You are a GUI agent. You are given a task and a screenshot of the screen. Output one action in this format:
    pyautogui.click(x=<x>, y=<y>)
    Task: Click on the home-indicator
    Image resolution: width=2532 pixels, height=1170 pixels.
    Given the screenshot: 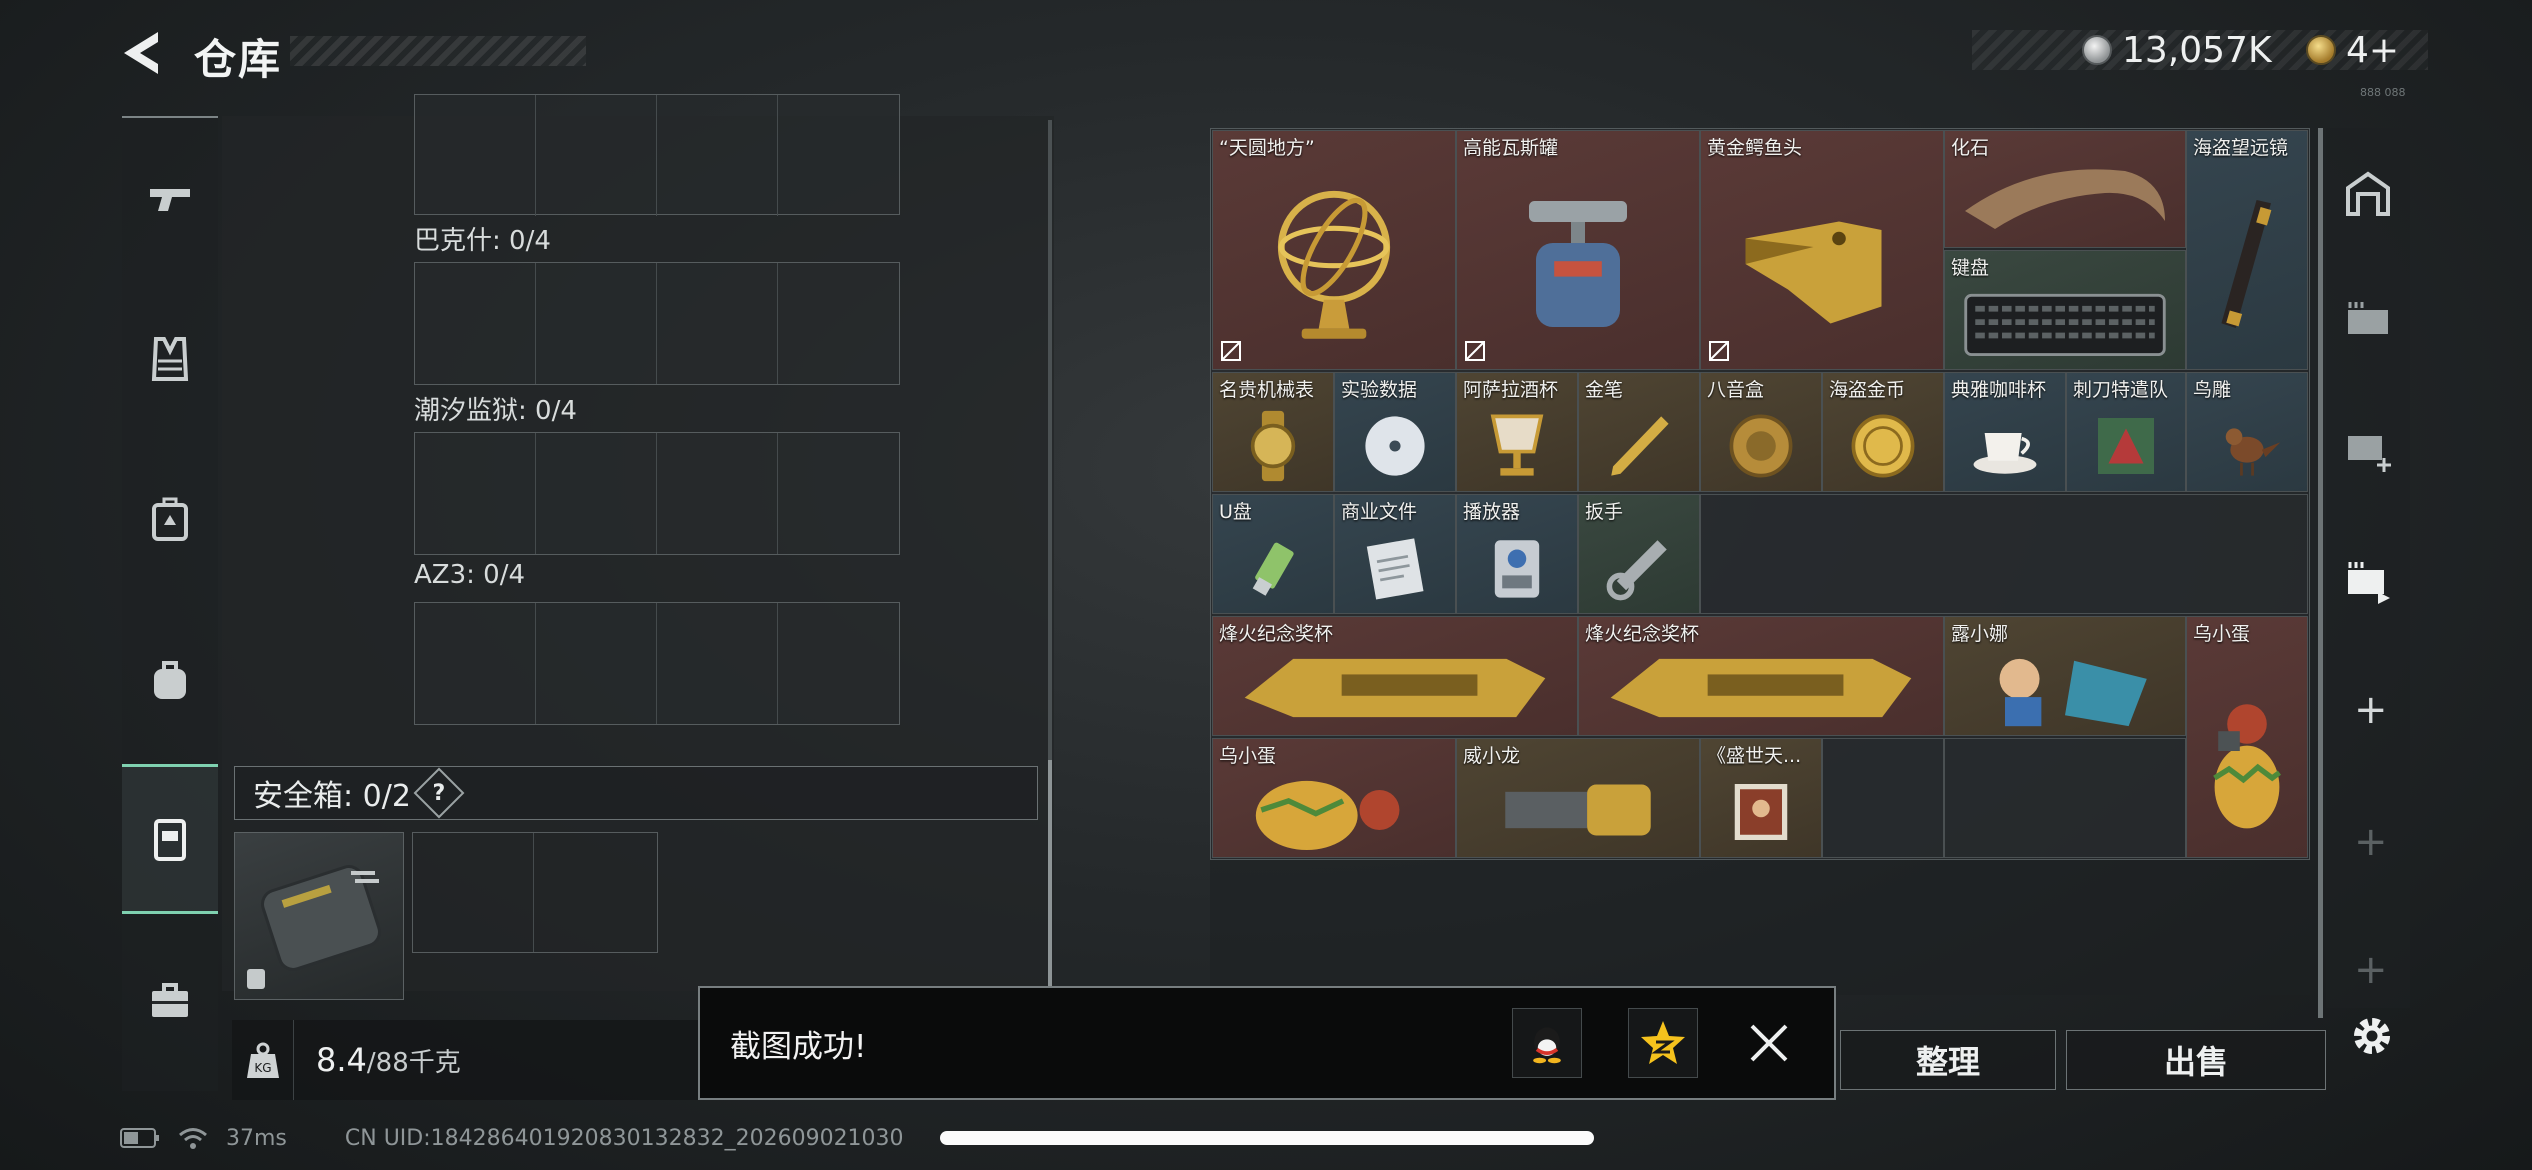 What is the action you would take?
    pyautogui.click(x=1267, y=1138)
    